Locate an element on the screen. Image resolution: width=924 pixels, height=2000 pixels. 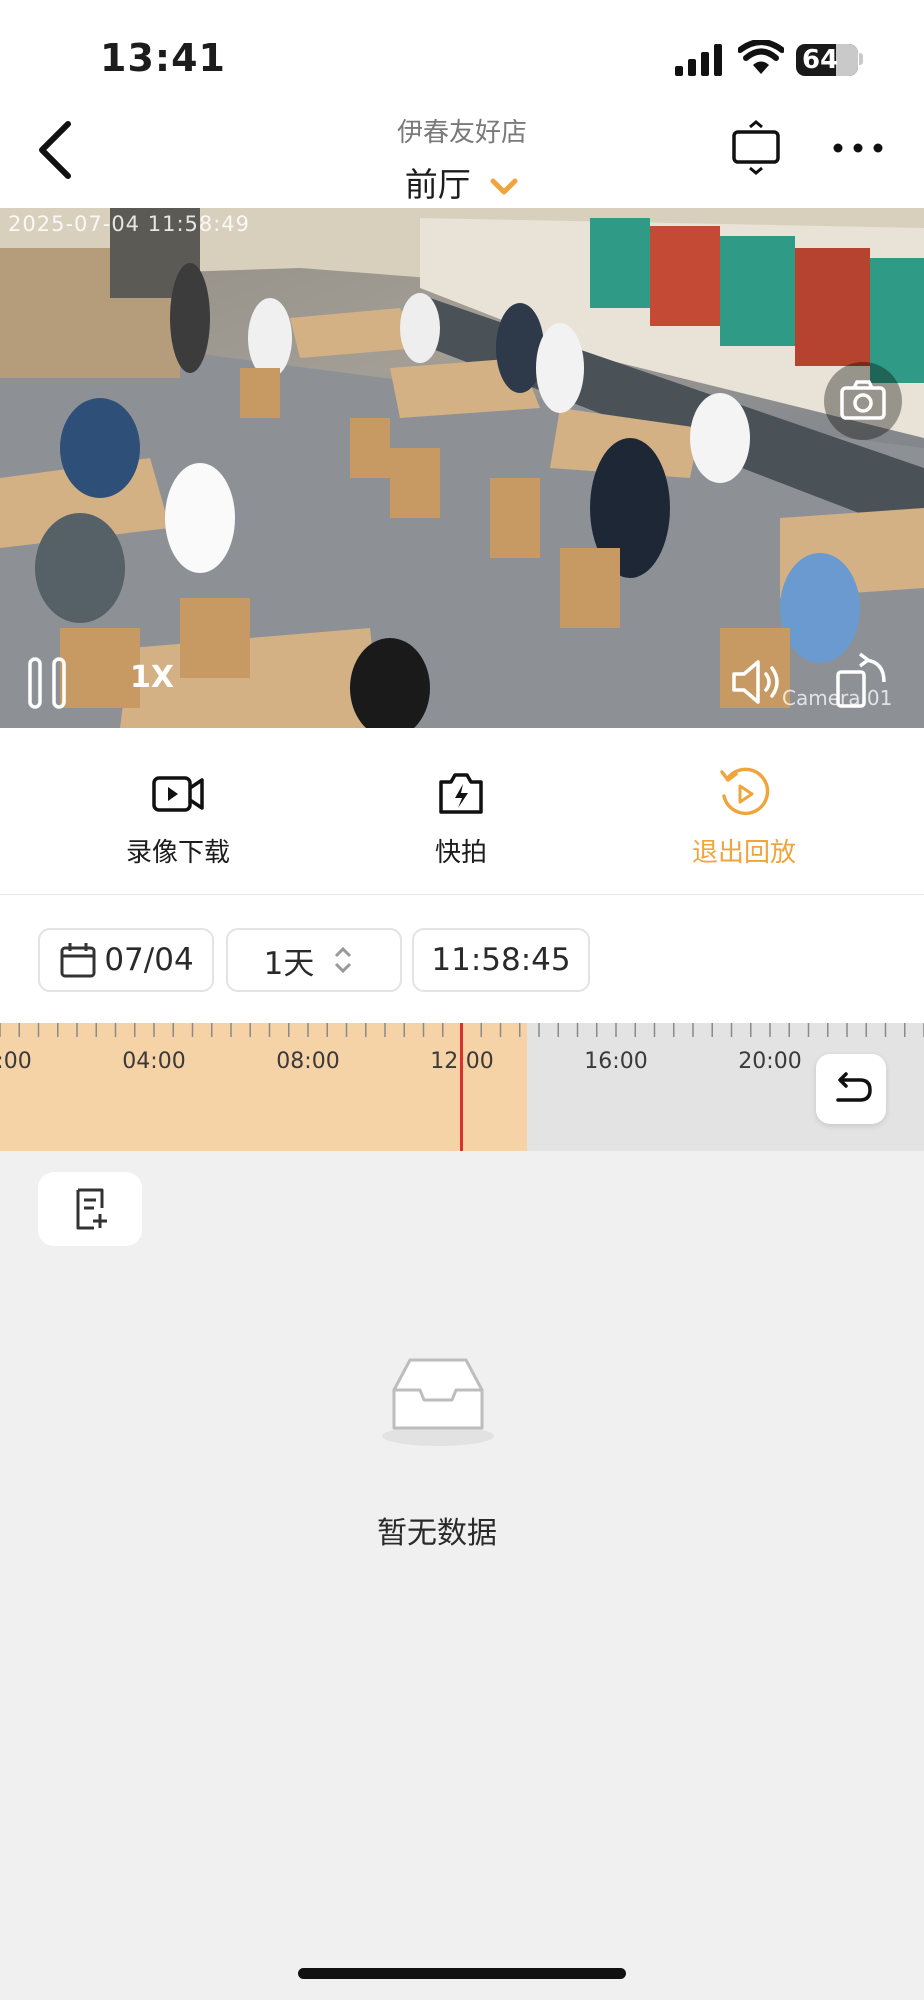
screen-mode-icon is located at coordinates (756, 148).